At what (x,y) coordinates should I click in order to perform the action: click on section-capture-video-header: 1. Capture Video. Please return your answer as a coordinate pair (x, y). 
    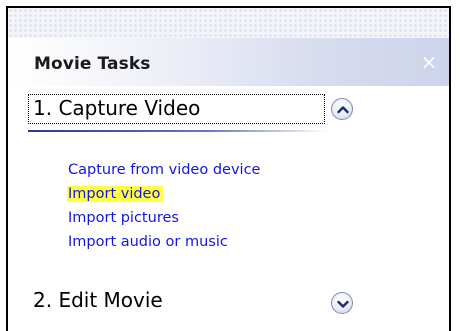
    Looking at the image, I should click on (233, 112).